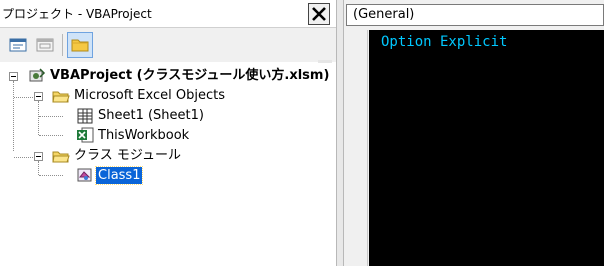 The width and height of the screenshot is (604, 266). I want to click on tree-item-label: Class1, so click(119, 175).